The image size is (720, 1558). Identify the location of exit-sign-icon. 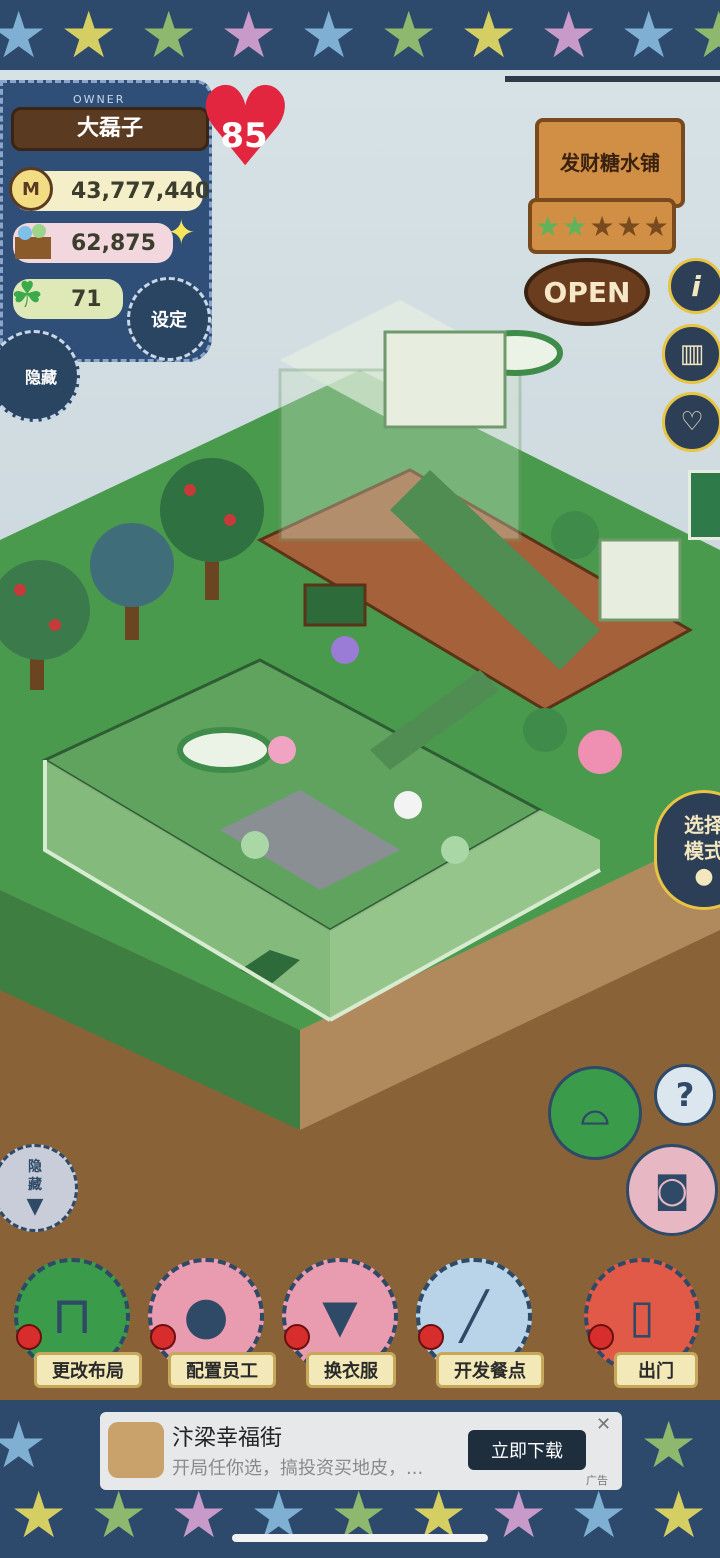
(704, 505).